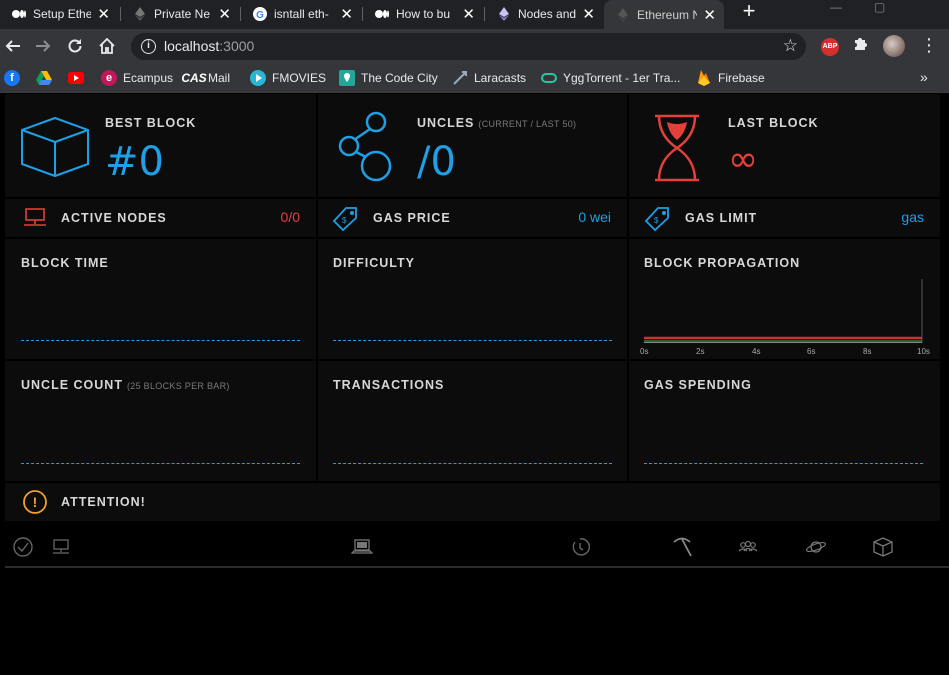 Image resolution: width=949 pixels, height=675 pixels. What do you see at coordinates (23, 547) in the screenshot?
I see `check-circle-icon` at bounding box center [23, 547].